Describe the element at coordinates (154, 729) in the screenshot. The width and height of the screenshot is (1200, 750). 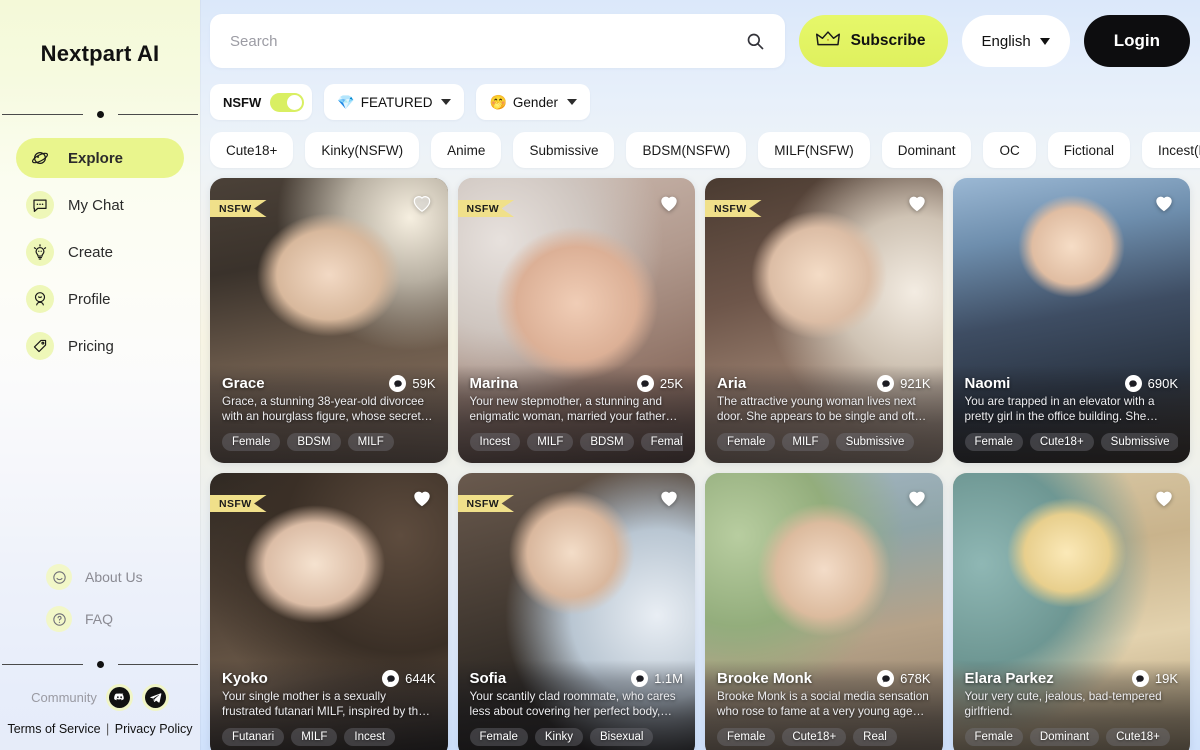
I see `privacy-policy-link: Privacy Policy` at that location.